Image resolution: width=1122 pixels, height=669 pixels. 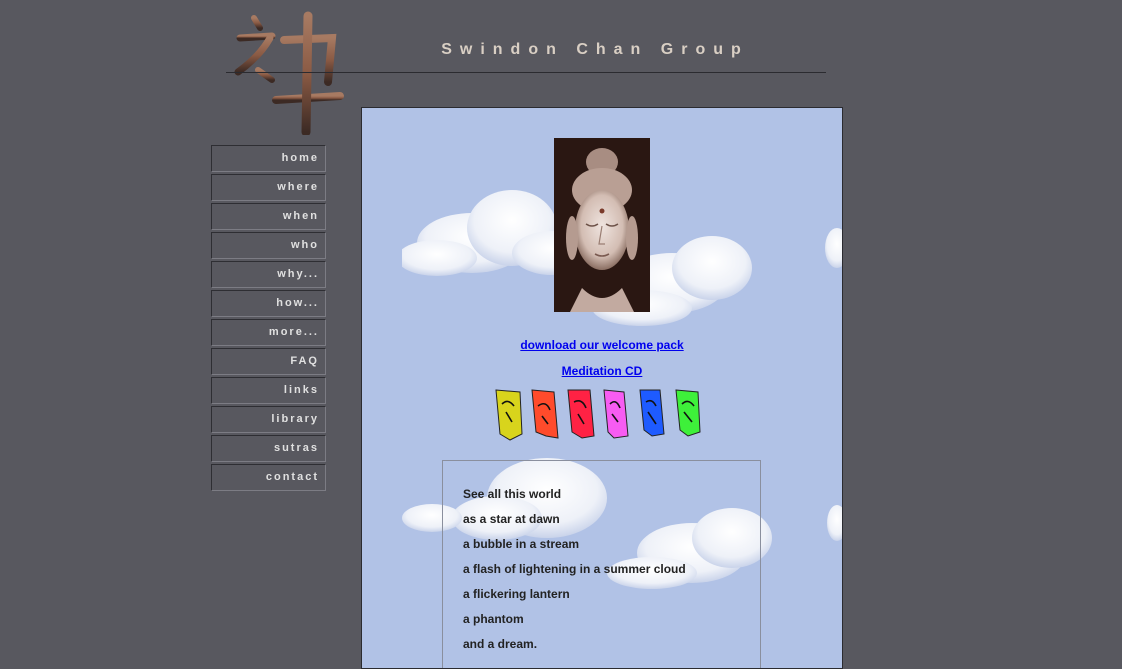 What do you see at coordinates (493, 619) in the screenshot?
I see `poem-line: a phantom` at bounding box center [493, 619].